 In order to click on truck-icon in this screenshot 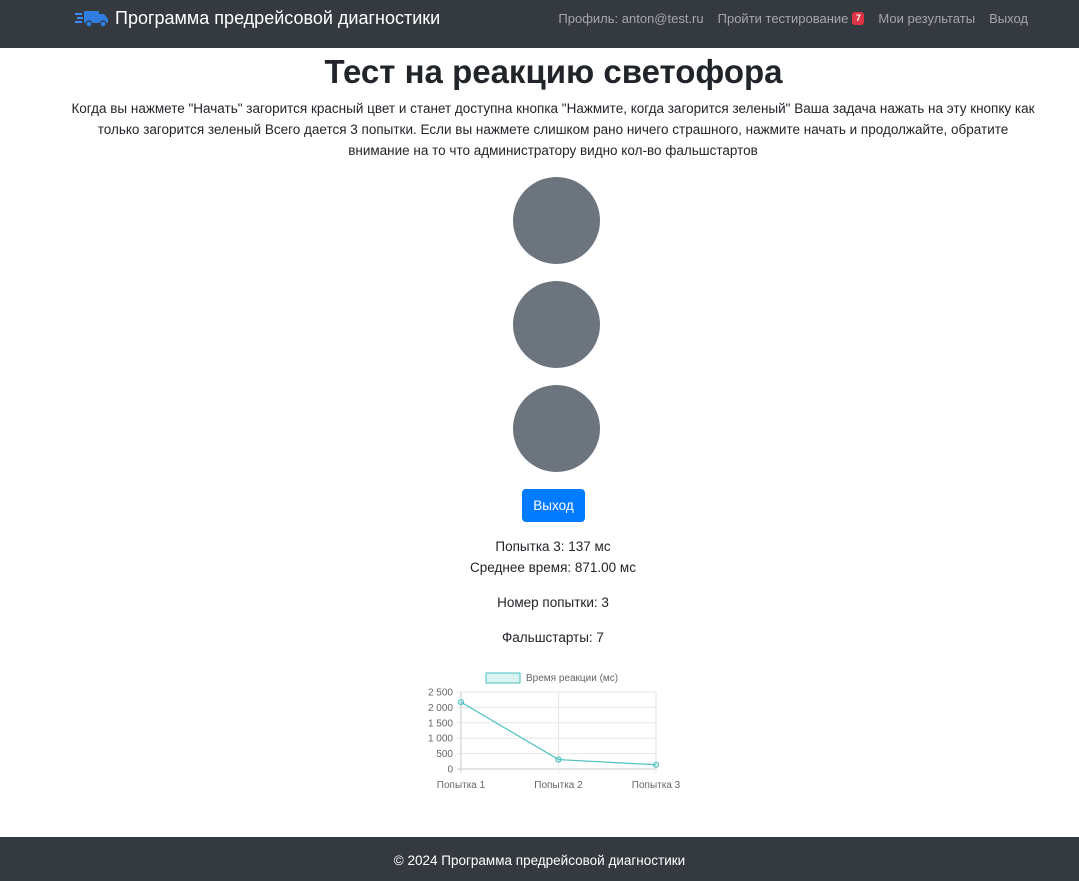, I will do `click(91, 19)`.